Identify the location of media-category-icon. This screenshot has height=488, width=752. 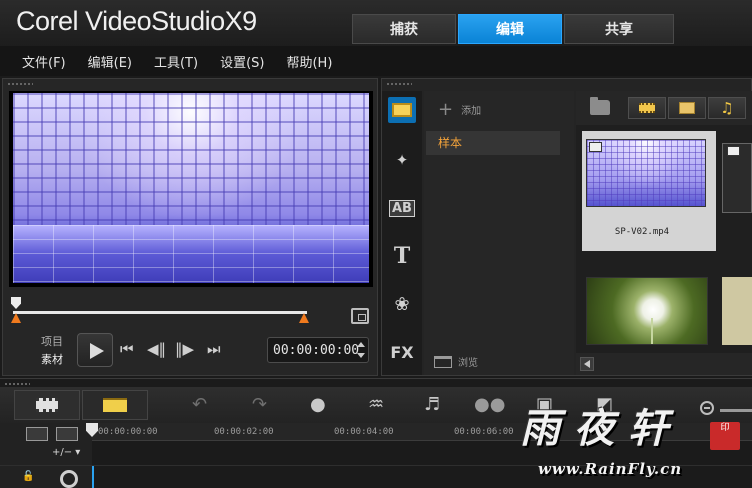
(402, 110).